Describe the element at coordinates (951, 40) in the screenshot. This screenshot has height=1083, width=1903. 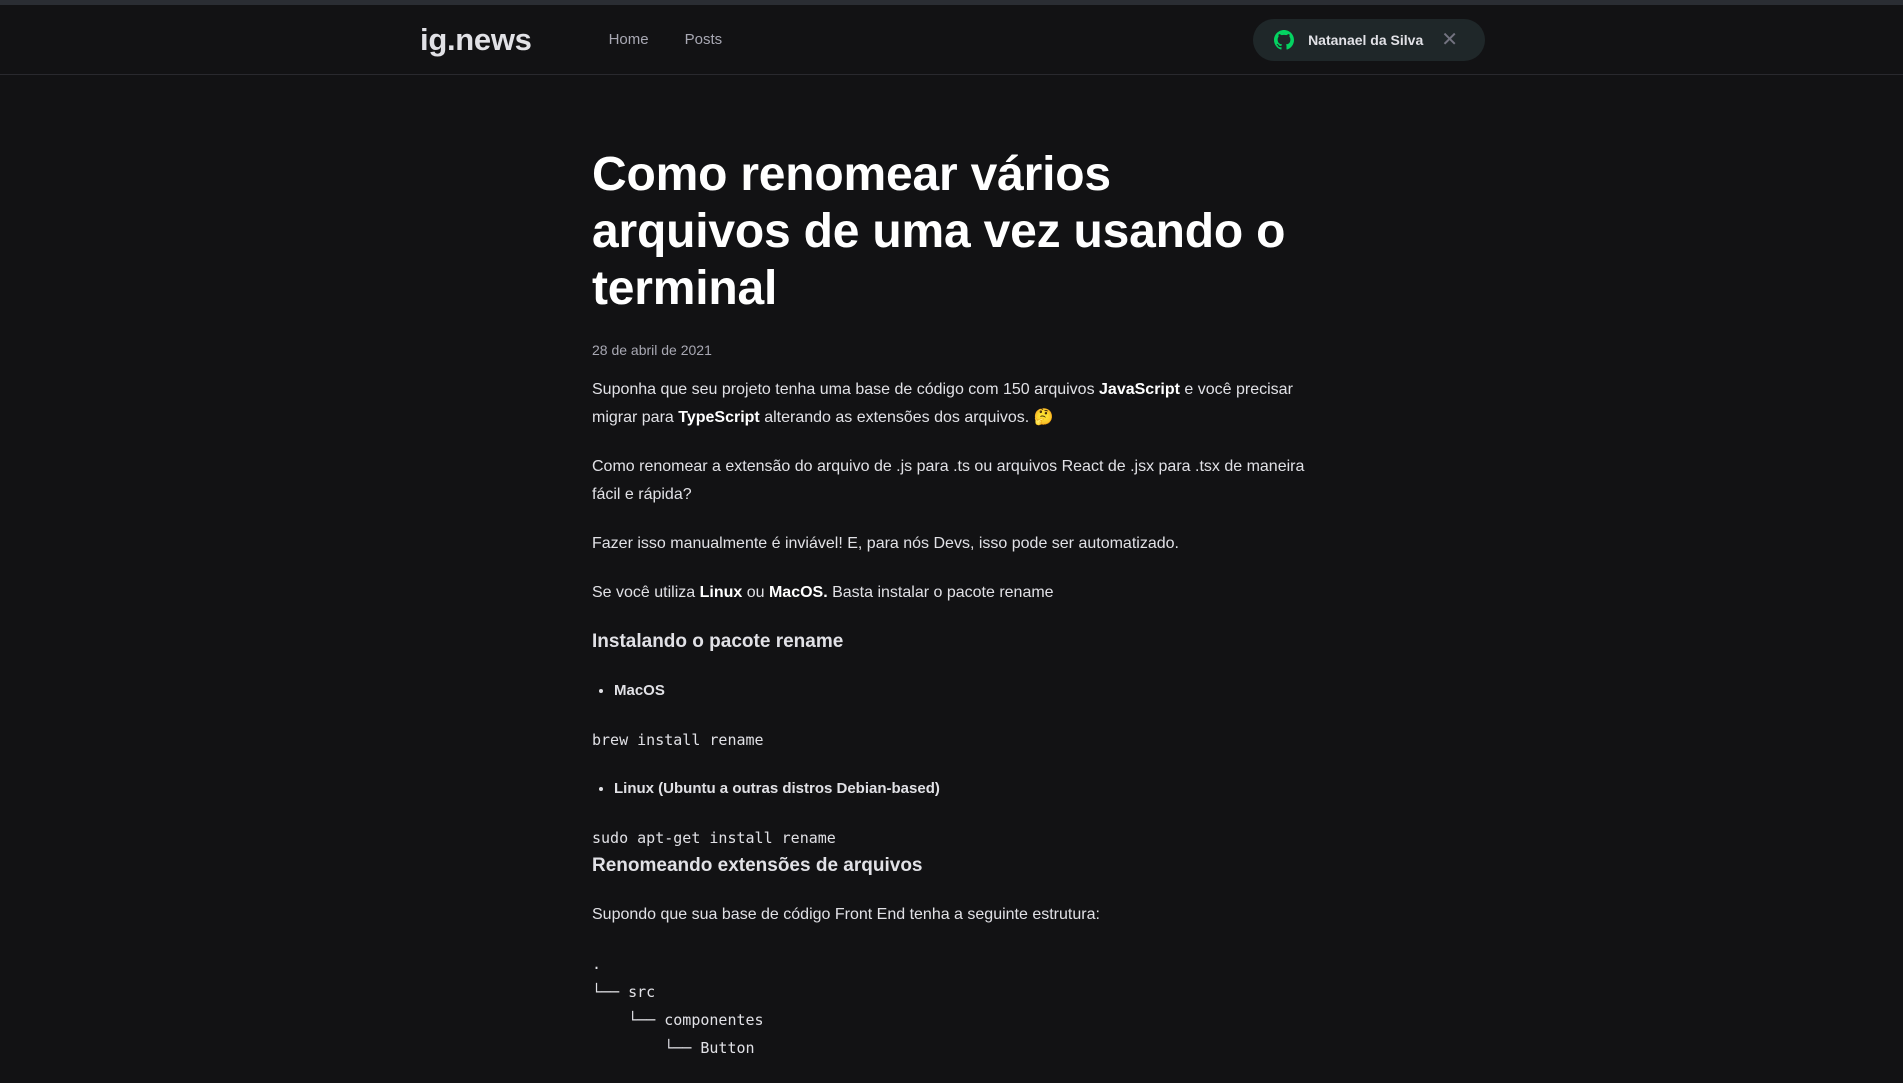
I see `site-header: ig.news Home Posts Natanael da Silva ✕` at that location.